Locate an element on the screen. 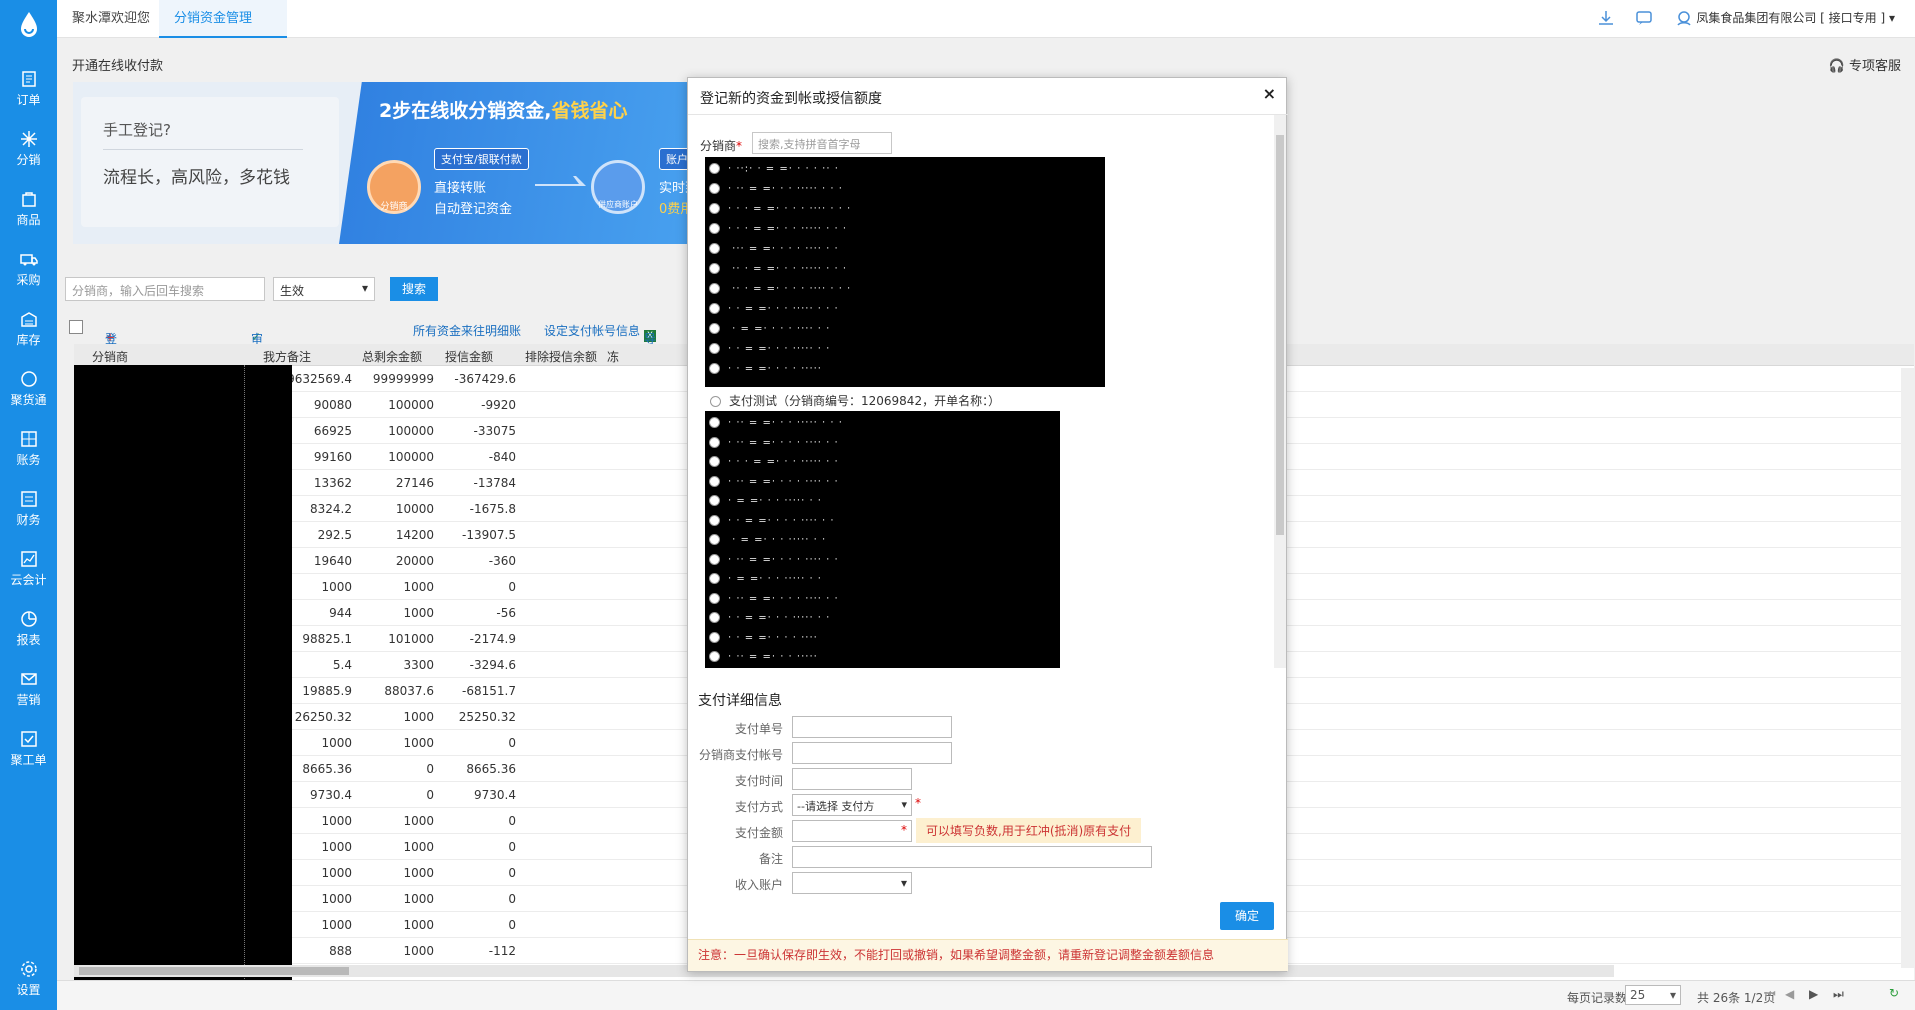 This screenshot has width=1915, height=1010. sidebar-item-goods: 商品 is located at coordinates (28, 209).